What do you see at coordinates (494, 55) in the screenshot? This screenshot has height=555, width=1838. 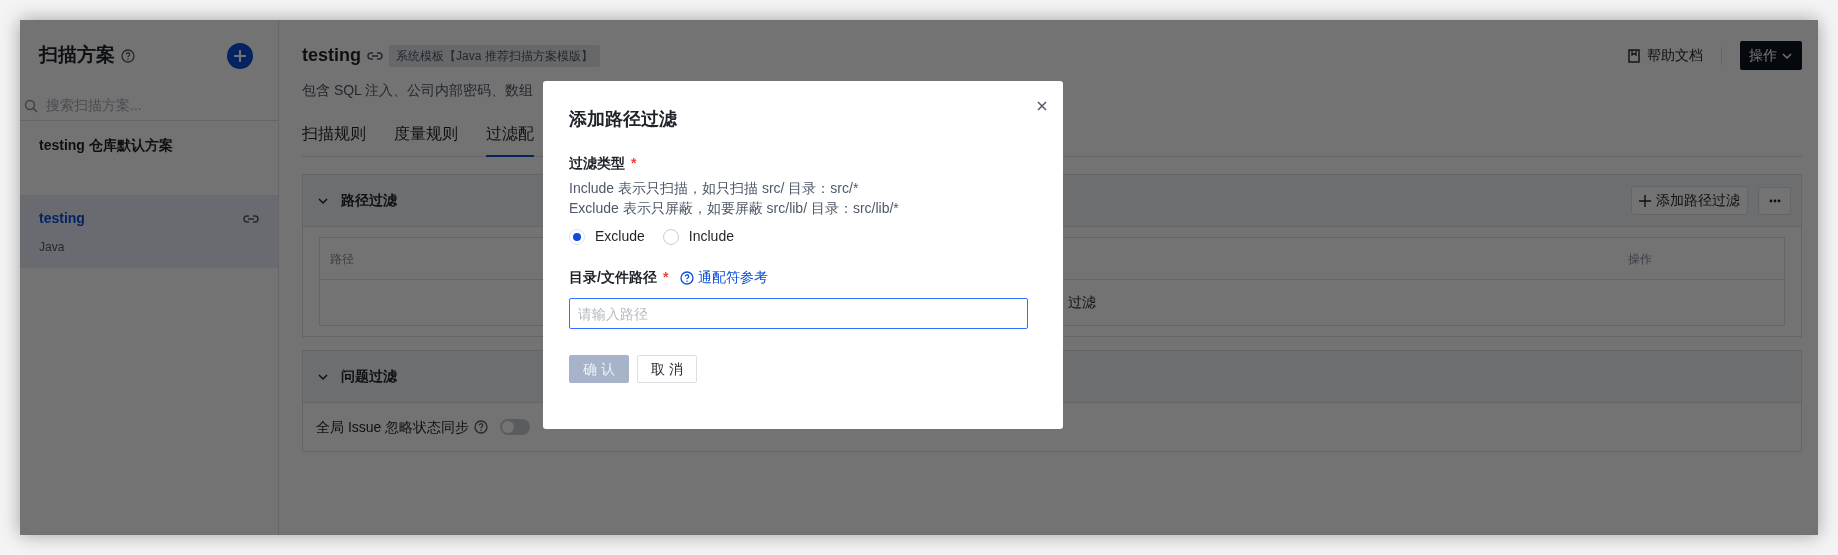 I see `template-tag: 系统模板【Java 推荐扫描方案模版】` at bounding box center [494, 55].